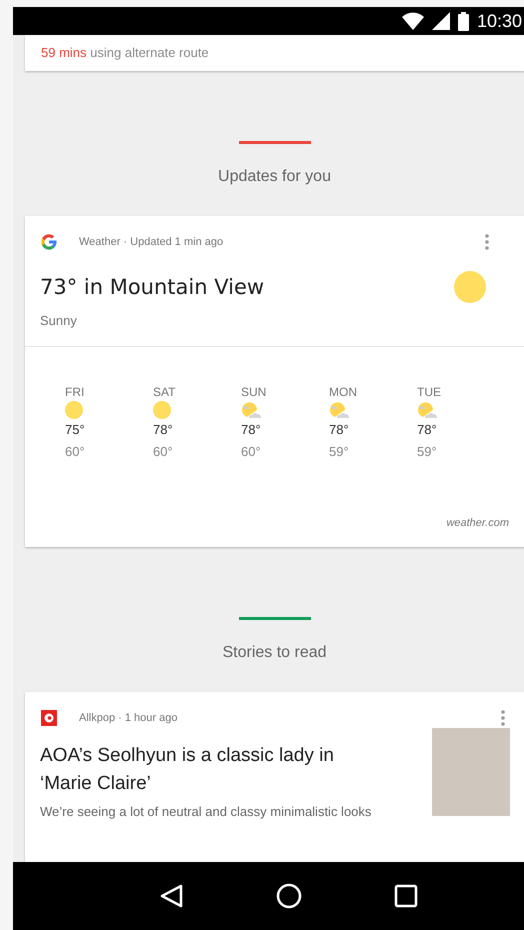  Describe the element at coordinates (253, 392) in the screenshot. I see `forecast-day: SUN` at that location.